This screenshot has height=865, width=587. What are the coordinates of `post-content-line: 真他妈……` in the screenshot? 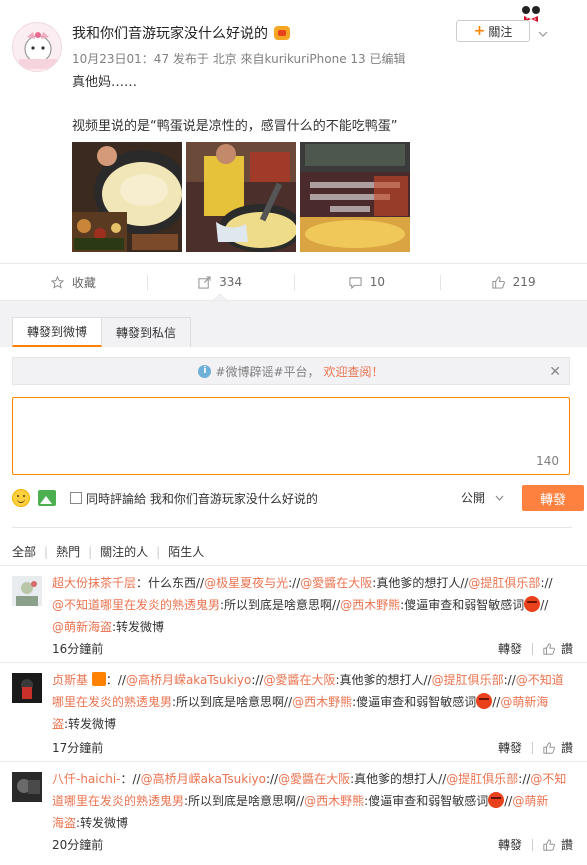 It's located at (105, 82).